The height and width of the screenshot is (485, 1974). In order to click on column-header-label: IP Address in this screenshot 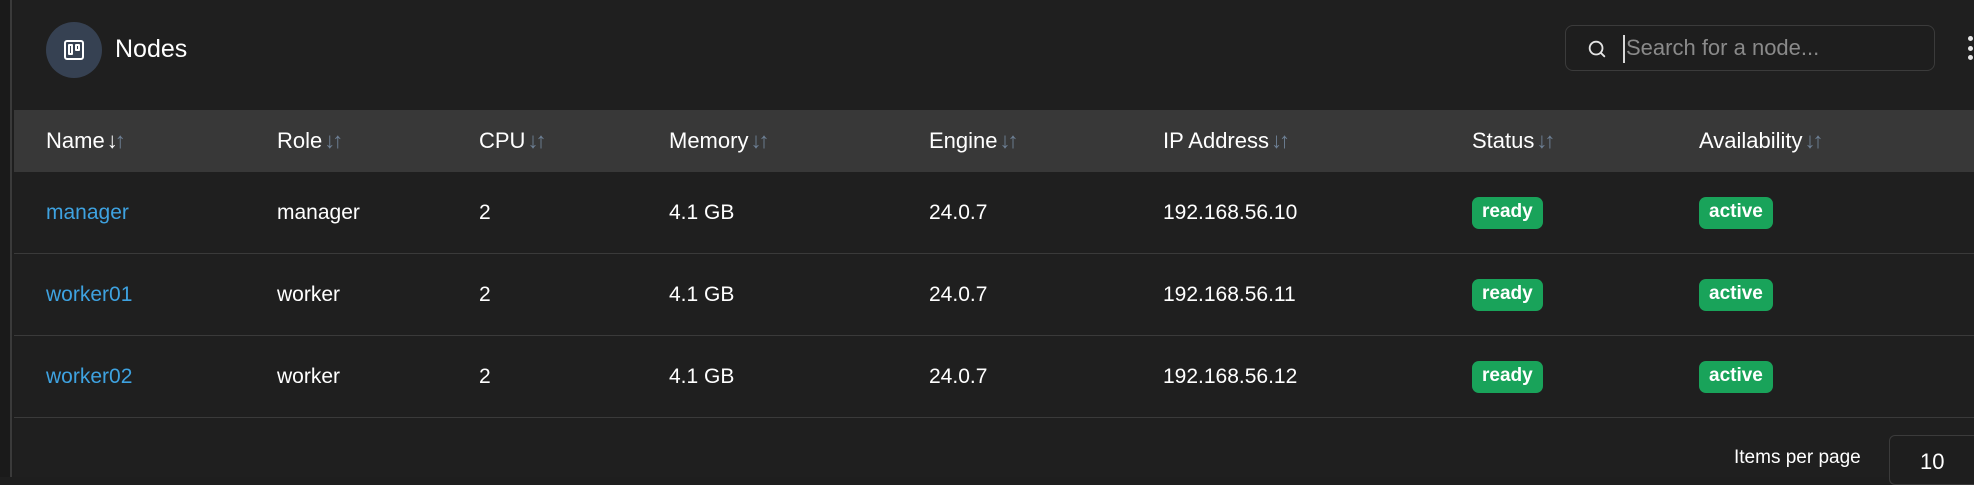, I will do `click(1216, 140)`.